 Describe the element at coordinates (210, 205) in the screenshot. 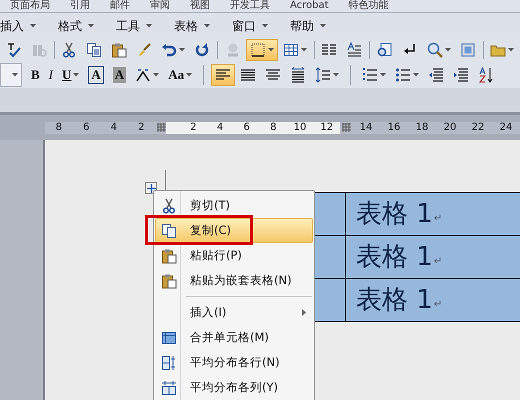

I see `menu-item-label: 剪切(T)` at that location.